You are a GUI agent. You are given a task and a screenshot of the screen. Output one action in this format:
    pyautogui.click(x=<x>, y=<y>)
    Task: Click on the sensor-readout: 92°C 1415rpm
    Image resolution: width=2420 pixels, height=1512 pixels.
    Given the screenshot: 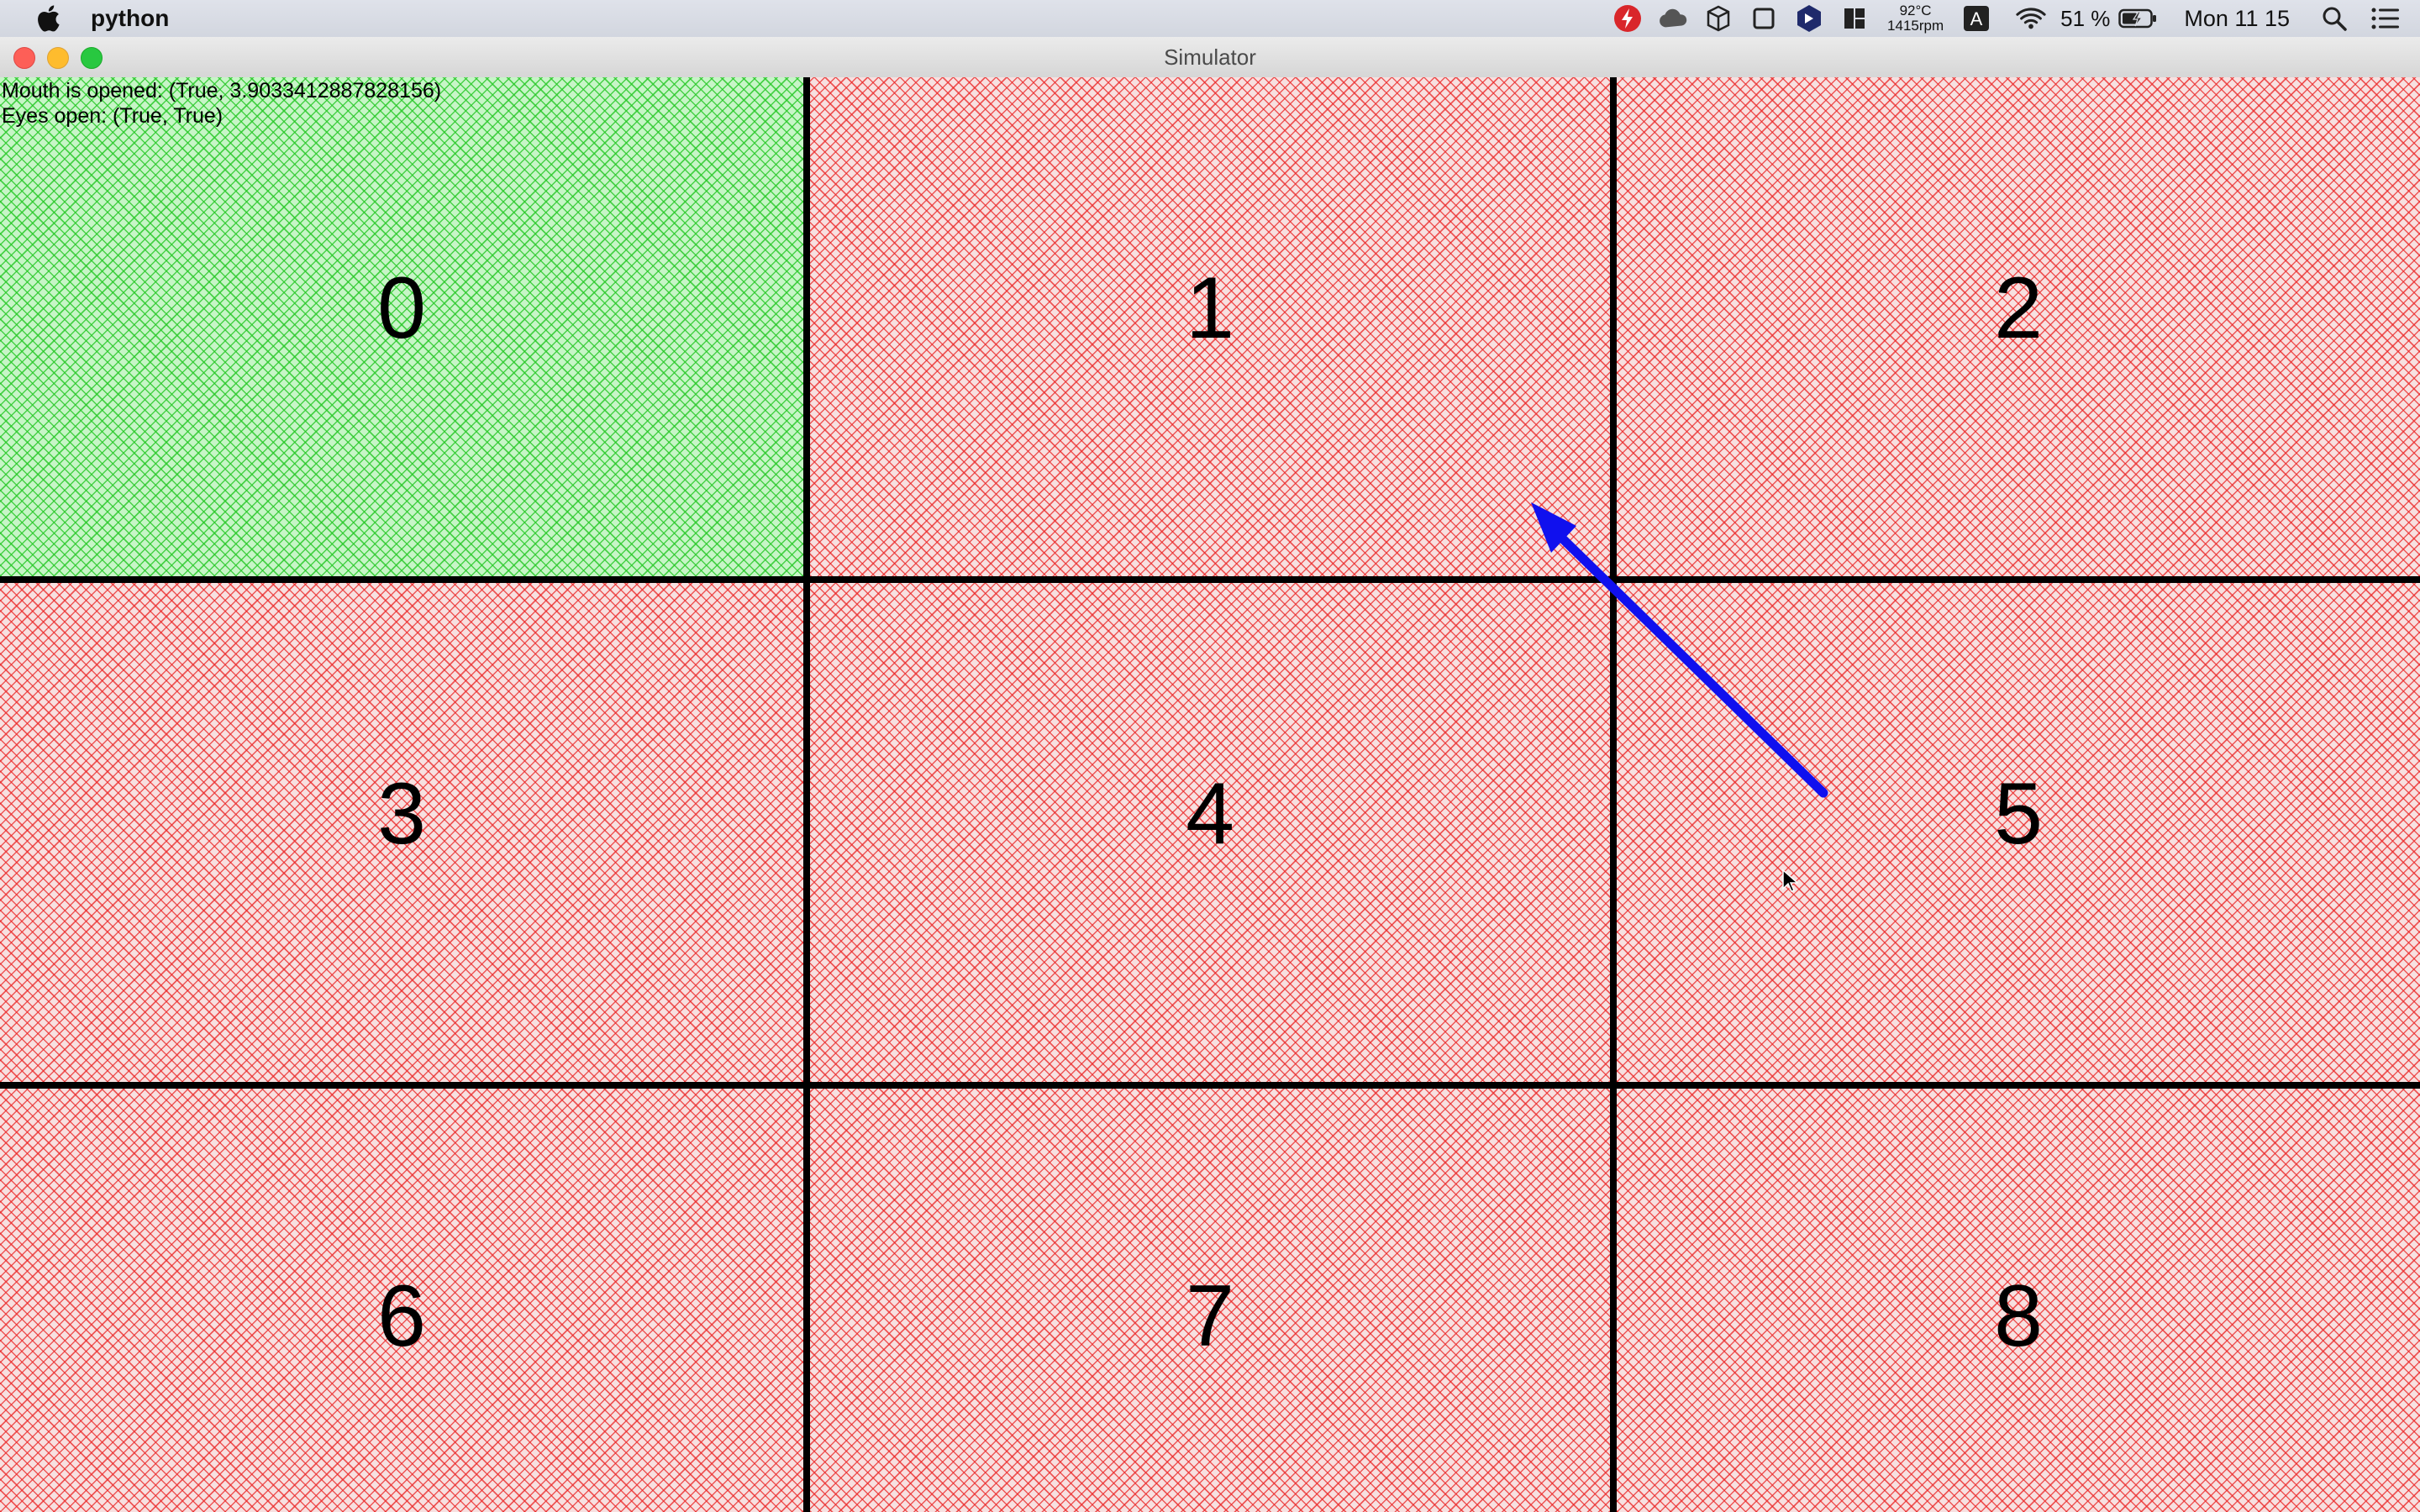 What is the action you would take?
    pyautogui.click(x=1916, y=18)
    